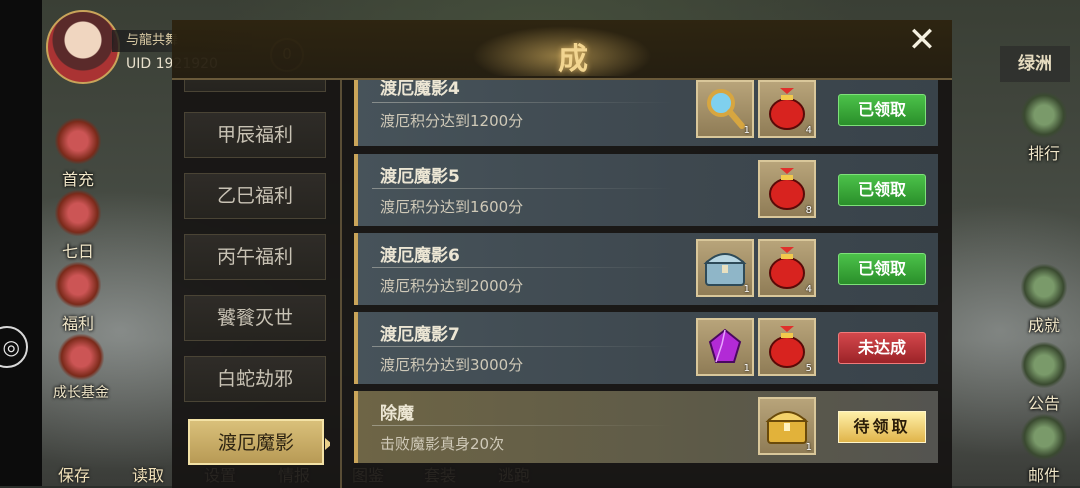 The height and width of the screenshot is (488, 1080). Describe the element at coordinates (255, 86) in the screenshot. I see `category-item` at that location.